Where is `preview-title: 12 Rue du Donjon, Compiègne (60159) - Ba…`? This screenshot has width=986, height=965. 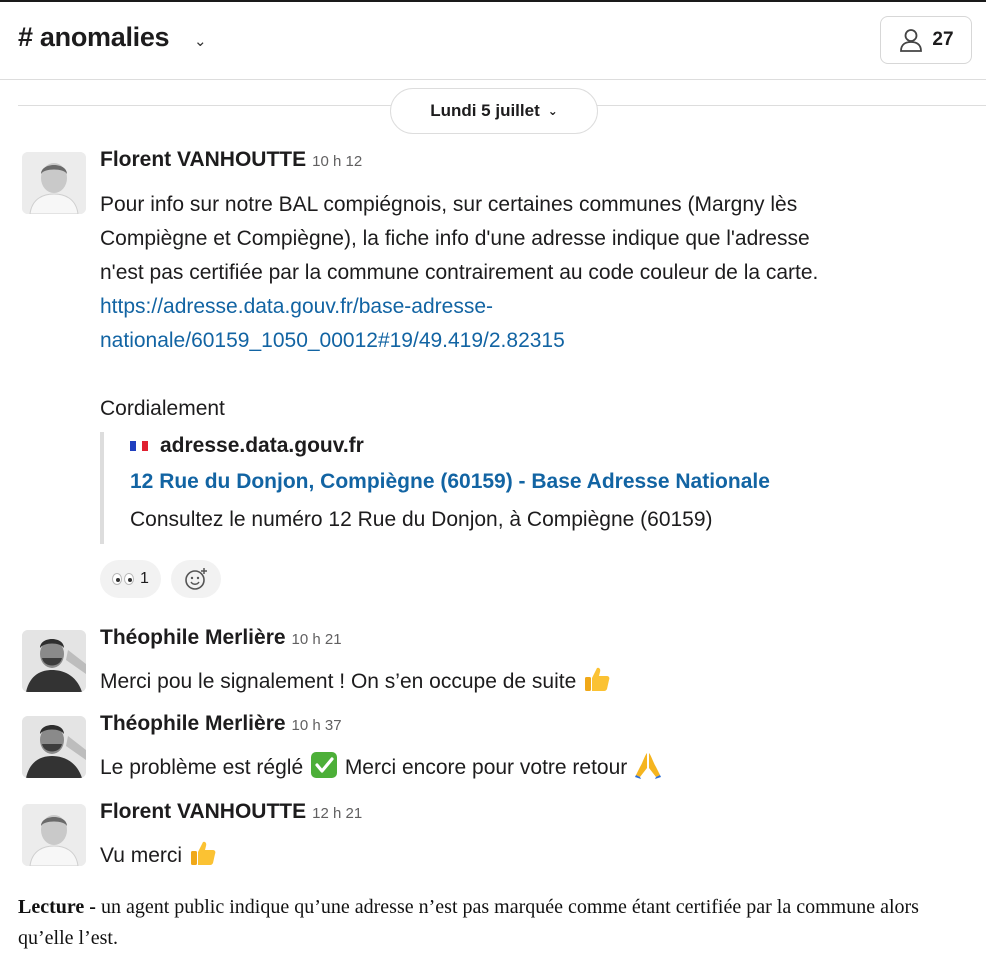
preview-title: 12 Rue du Donjon, Compiègne (60159) - Ba… is located at coordinates (450, 482).